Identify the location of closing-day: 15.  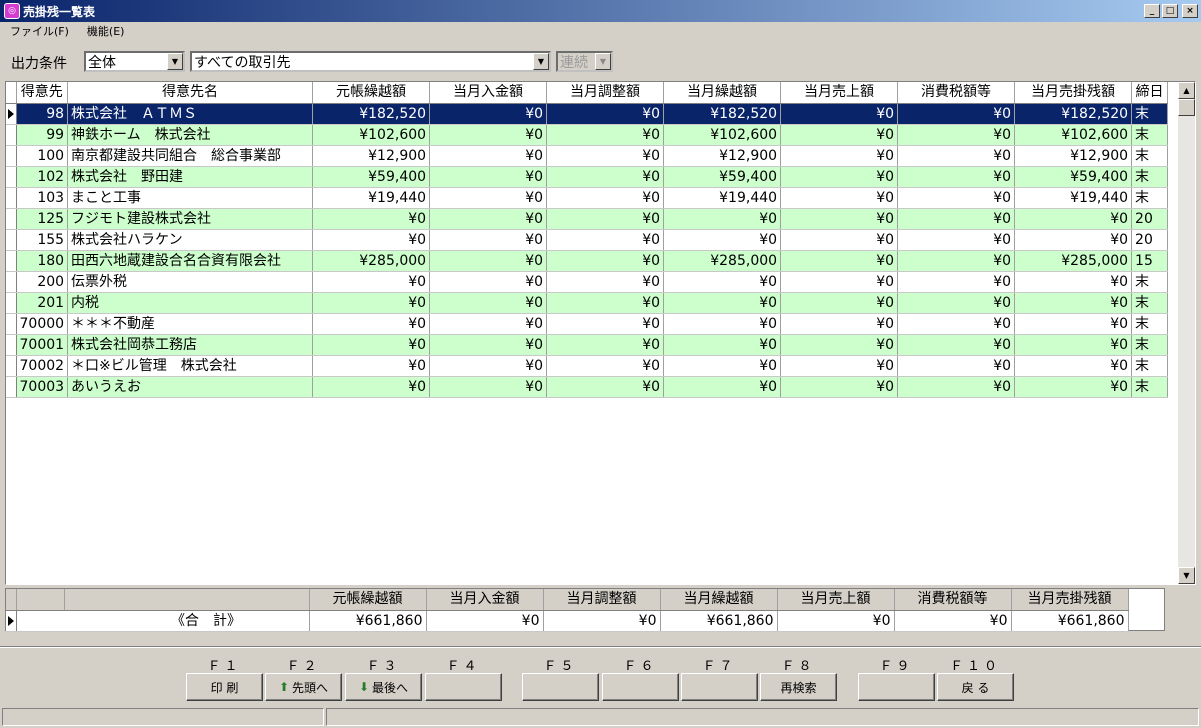
(1150, 261).